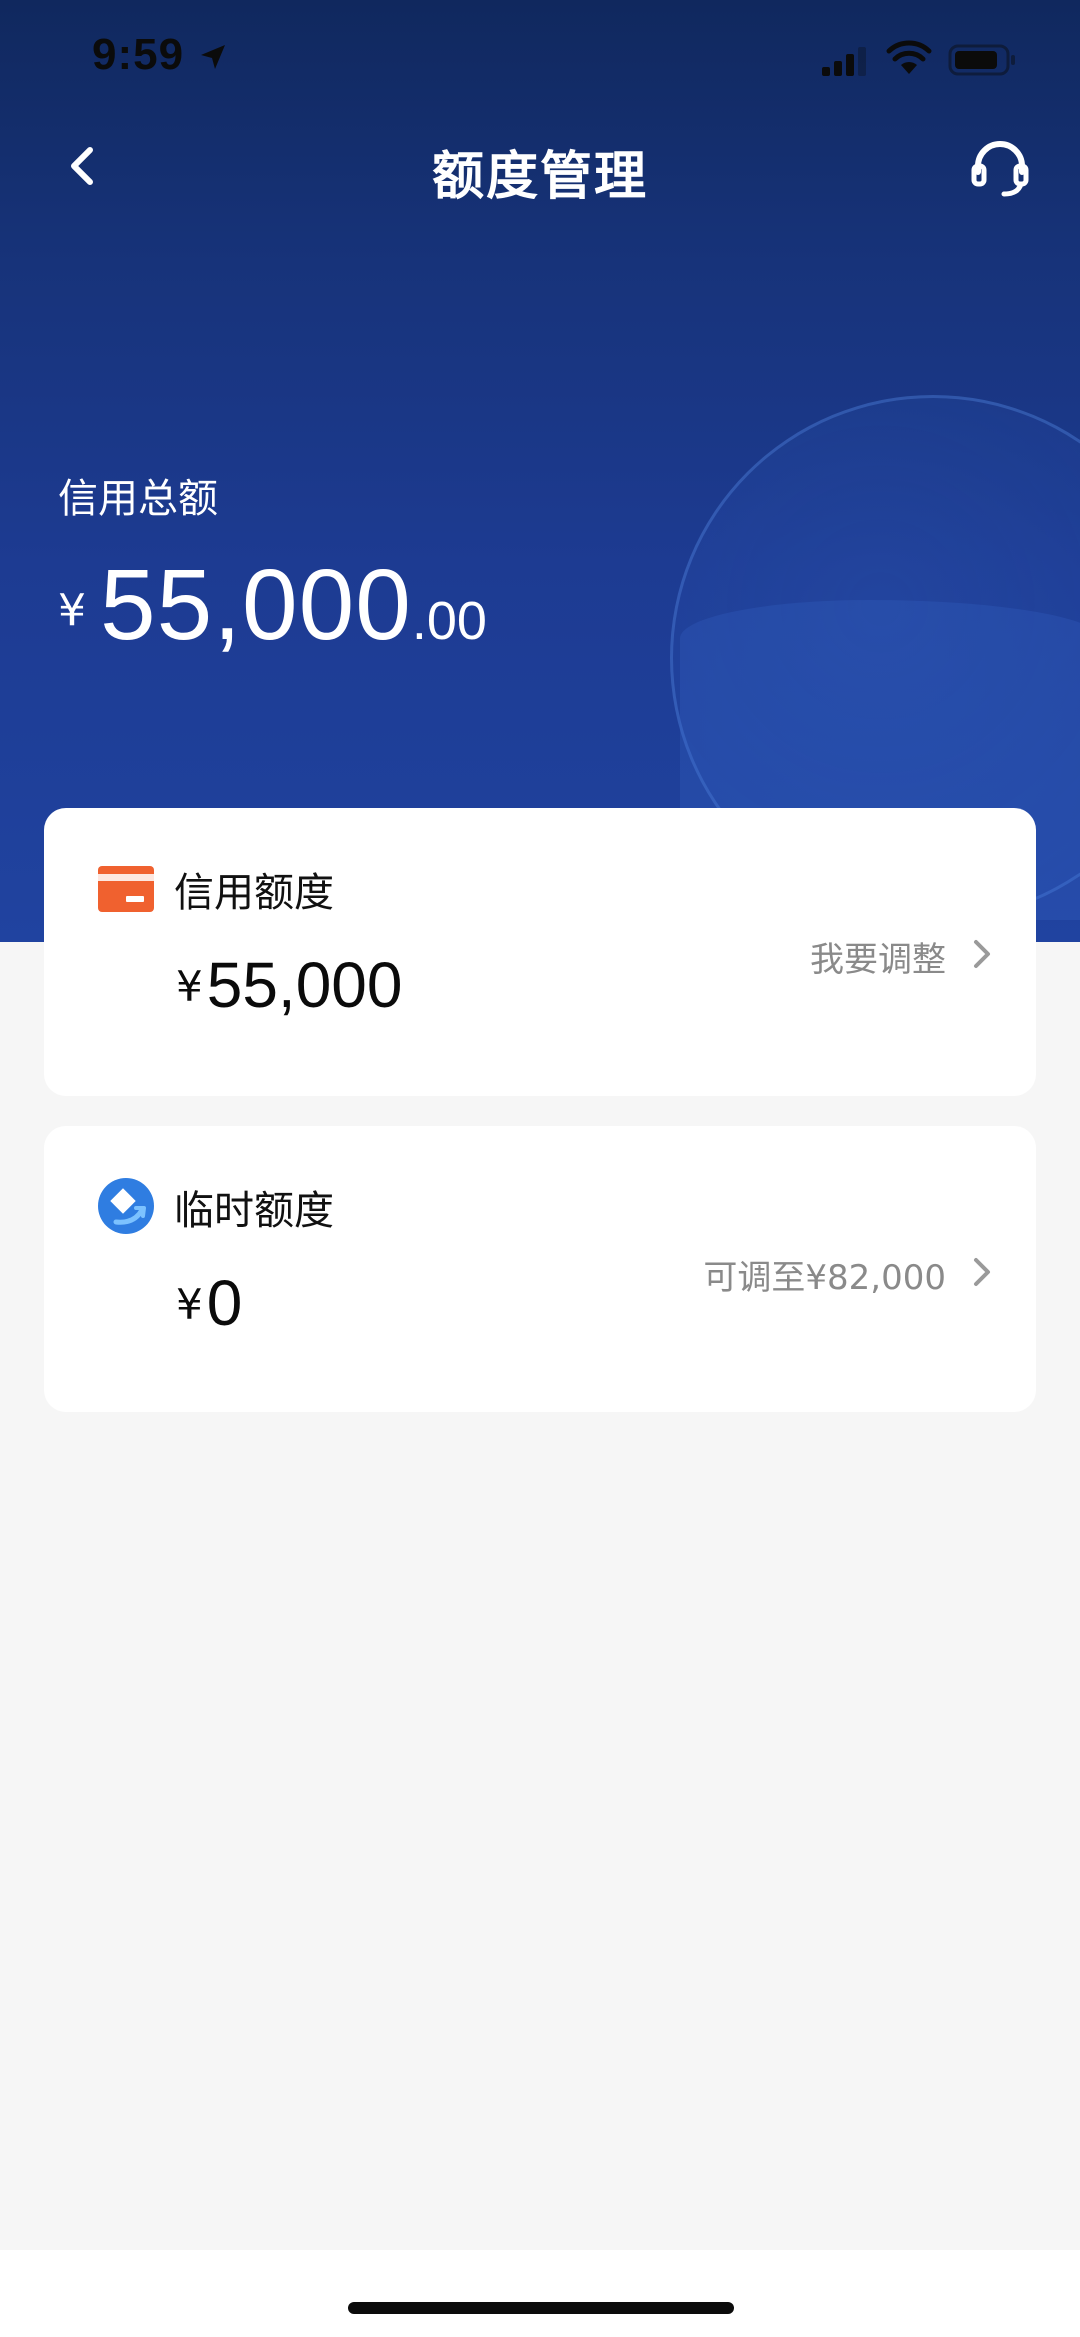 The image size is (1080, 2337). Describe the element at coordinates (541, 2308) in the screenshot. I see `home-indicator` at that location.